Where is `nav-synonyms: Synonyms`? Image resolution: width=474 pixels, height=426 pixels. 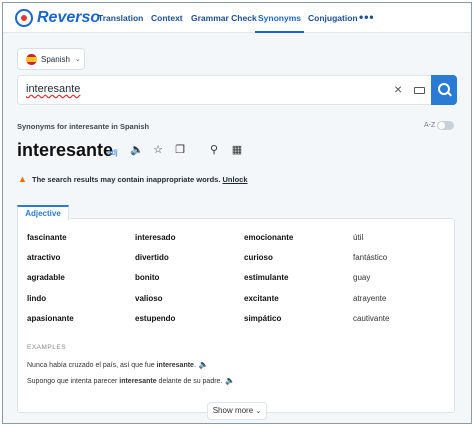 nav-synonyms: Synonyms is located at coordinates (279, 18).